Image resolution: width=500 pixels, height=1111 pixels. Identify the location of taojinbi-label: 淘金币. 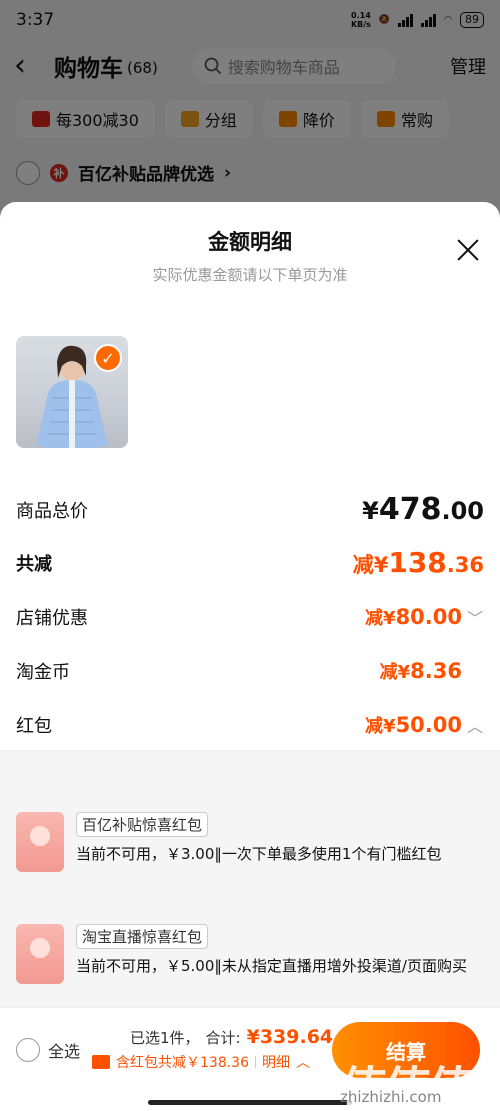
(43, 672).